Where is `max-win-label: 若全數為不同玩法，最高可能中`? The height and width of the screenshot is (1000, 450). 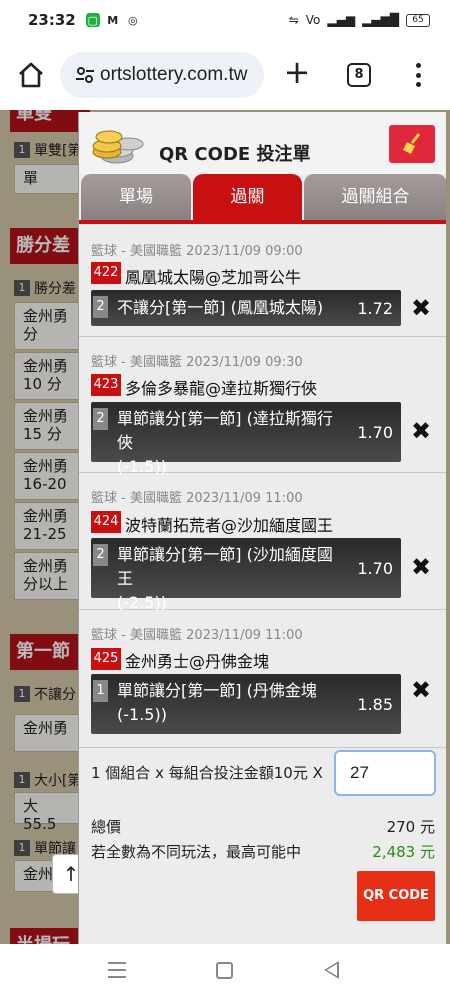
max-win-label: 若全數為不同玩法，最高可能中 is located at coordinates (196, 852).